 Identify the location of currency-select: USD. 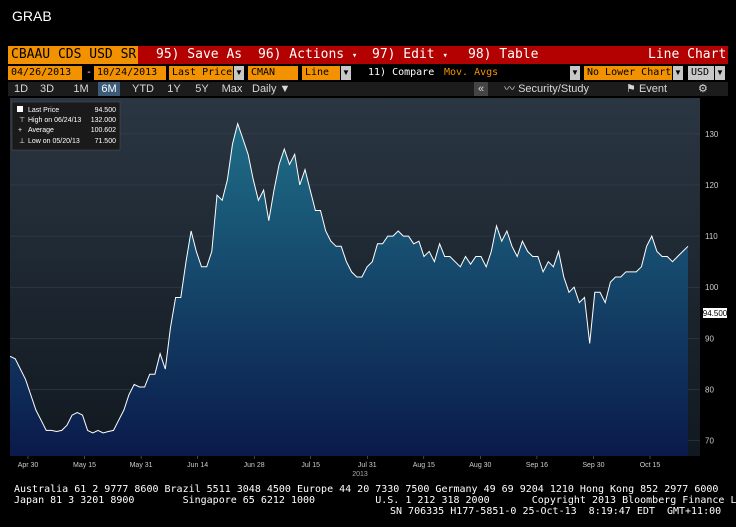
(701, 73).